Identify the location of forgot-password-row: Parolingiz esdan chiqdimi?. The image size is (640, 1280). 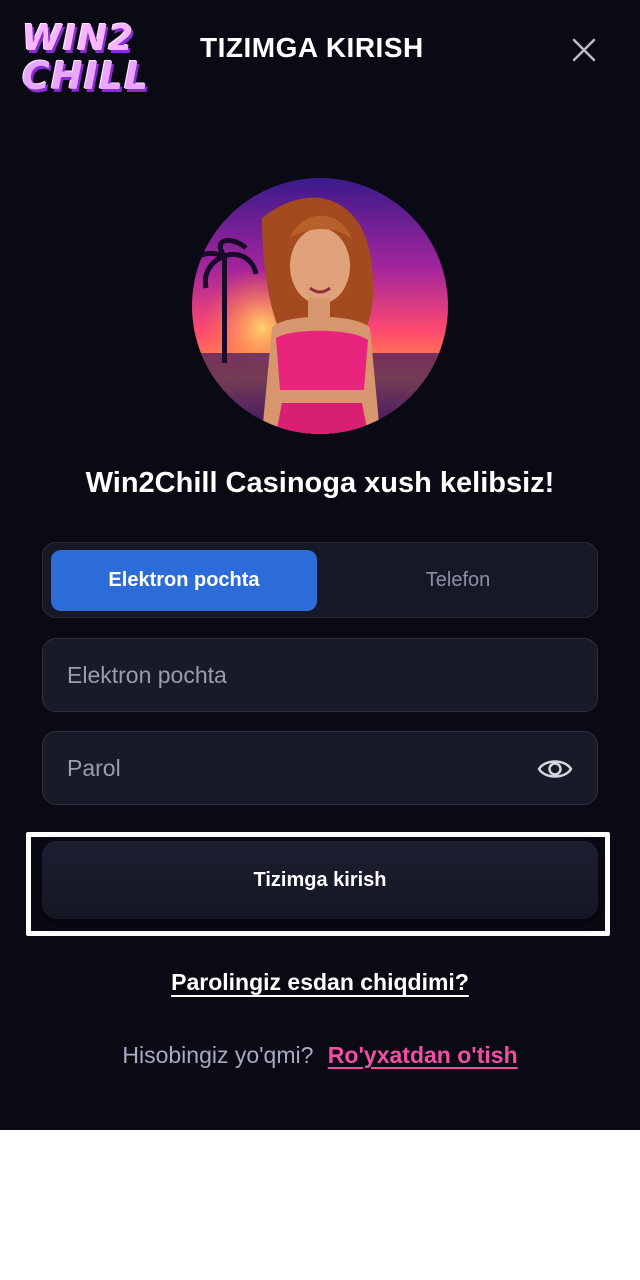
(320, 982).